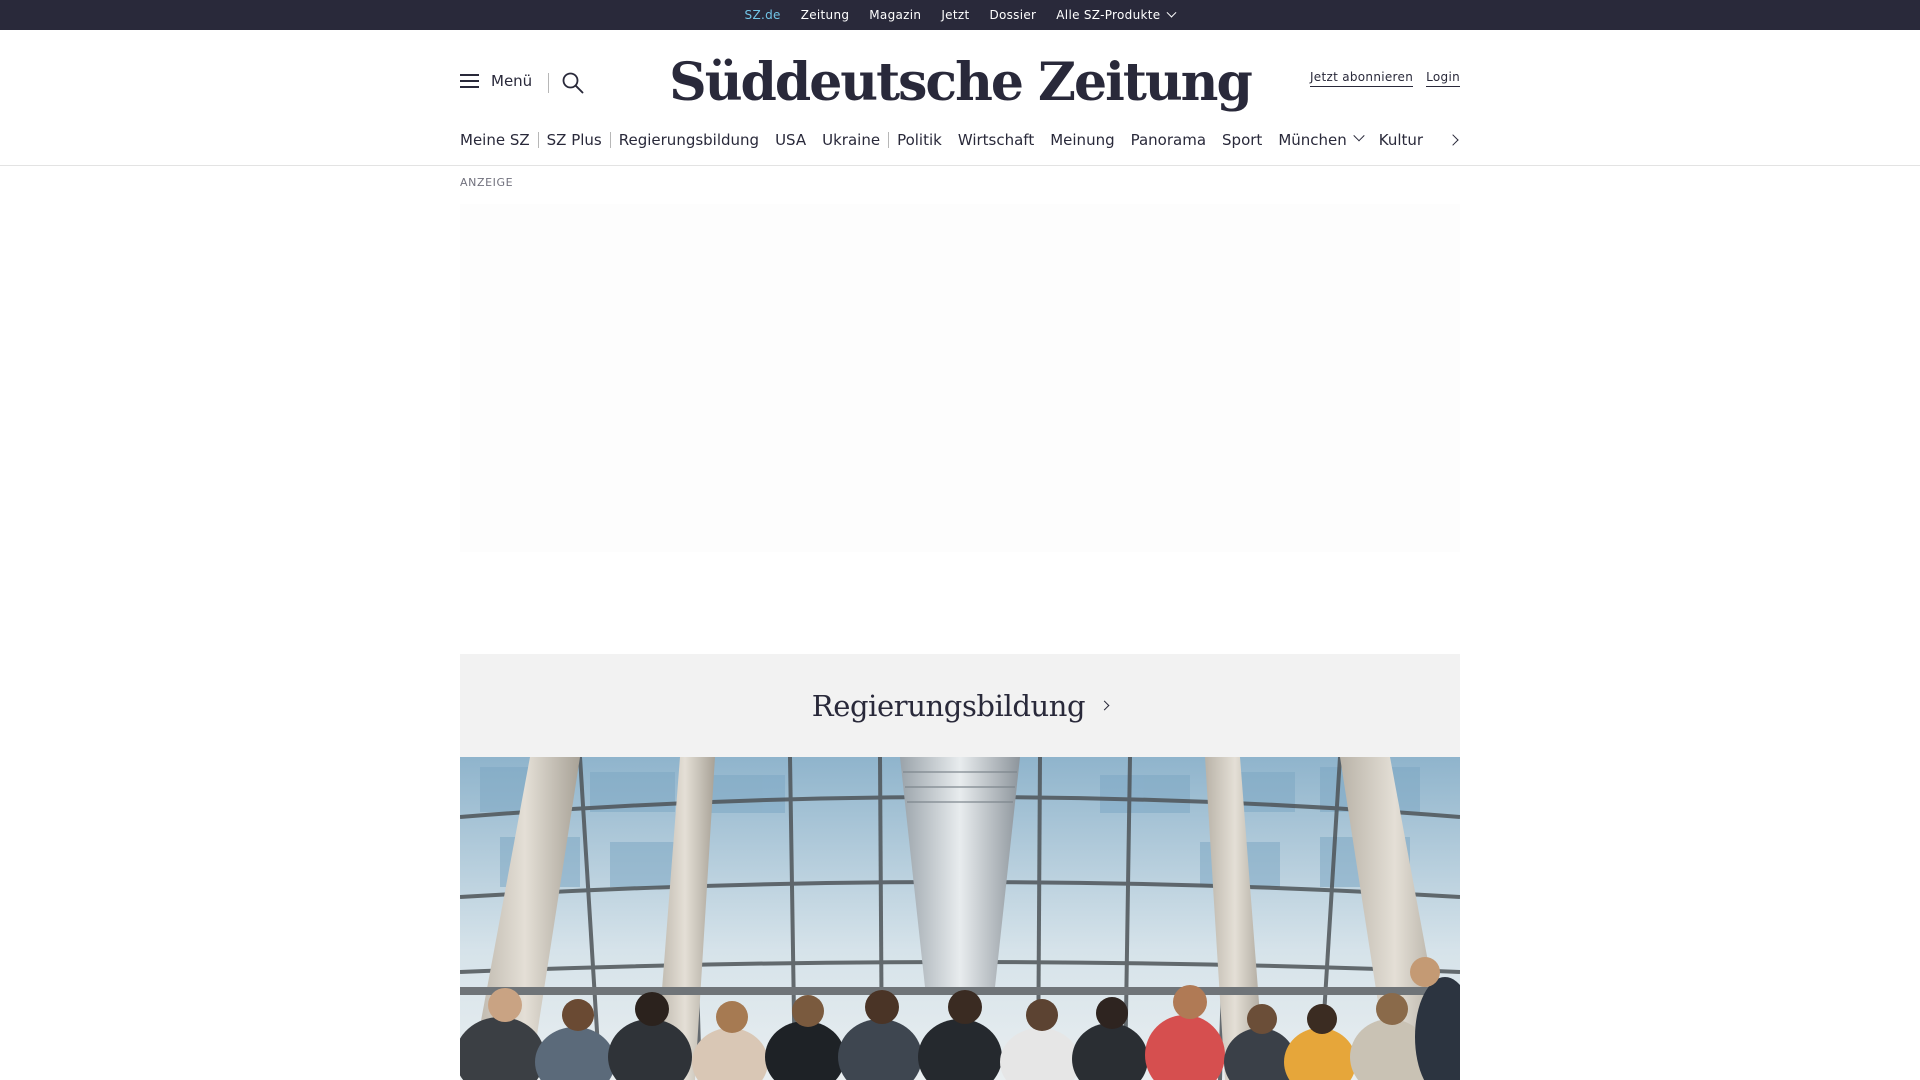 The height and width of the screenshot is (1080, 1920). What do you see at coordinates (1361, 78) in the screenshot?
I see `subscribe-link: Jetzt abonnieren` at bounding box center [1361, 78].